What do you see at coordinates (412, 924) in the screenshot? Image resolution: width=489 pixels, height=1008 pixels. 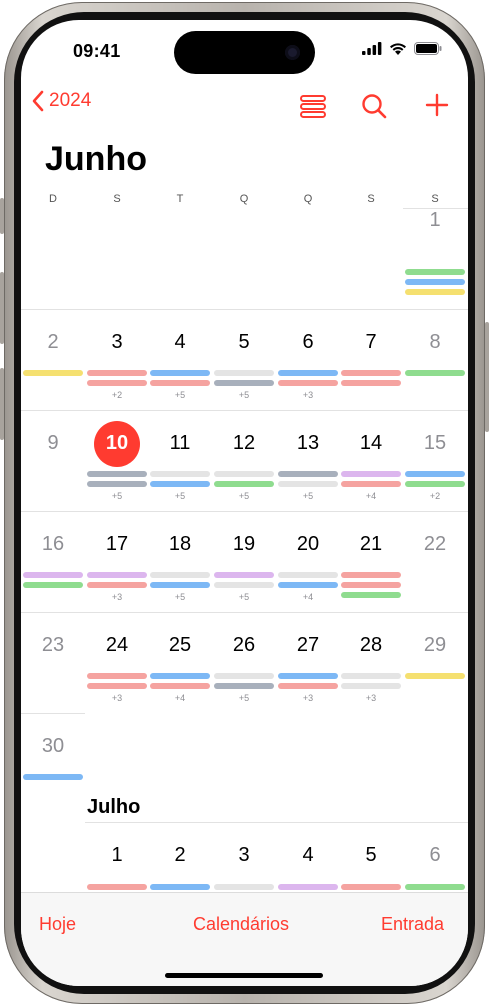 I see `inbox-button: Entrada` at bounding box center [412, 924].